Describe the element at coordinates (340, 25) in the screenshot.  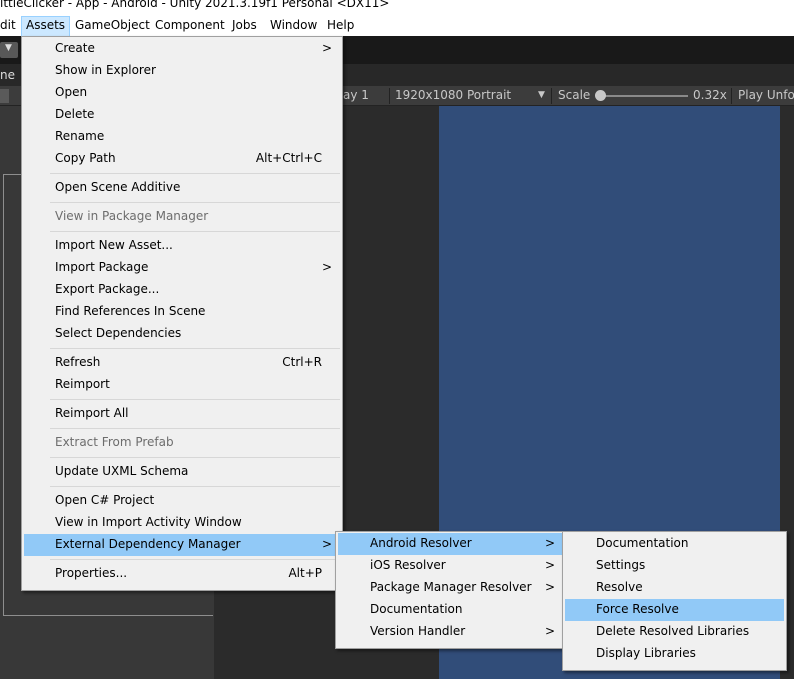
I see `menu-help: Help` at that location.